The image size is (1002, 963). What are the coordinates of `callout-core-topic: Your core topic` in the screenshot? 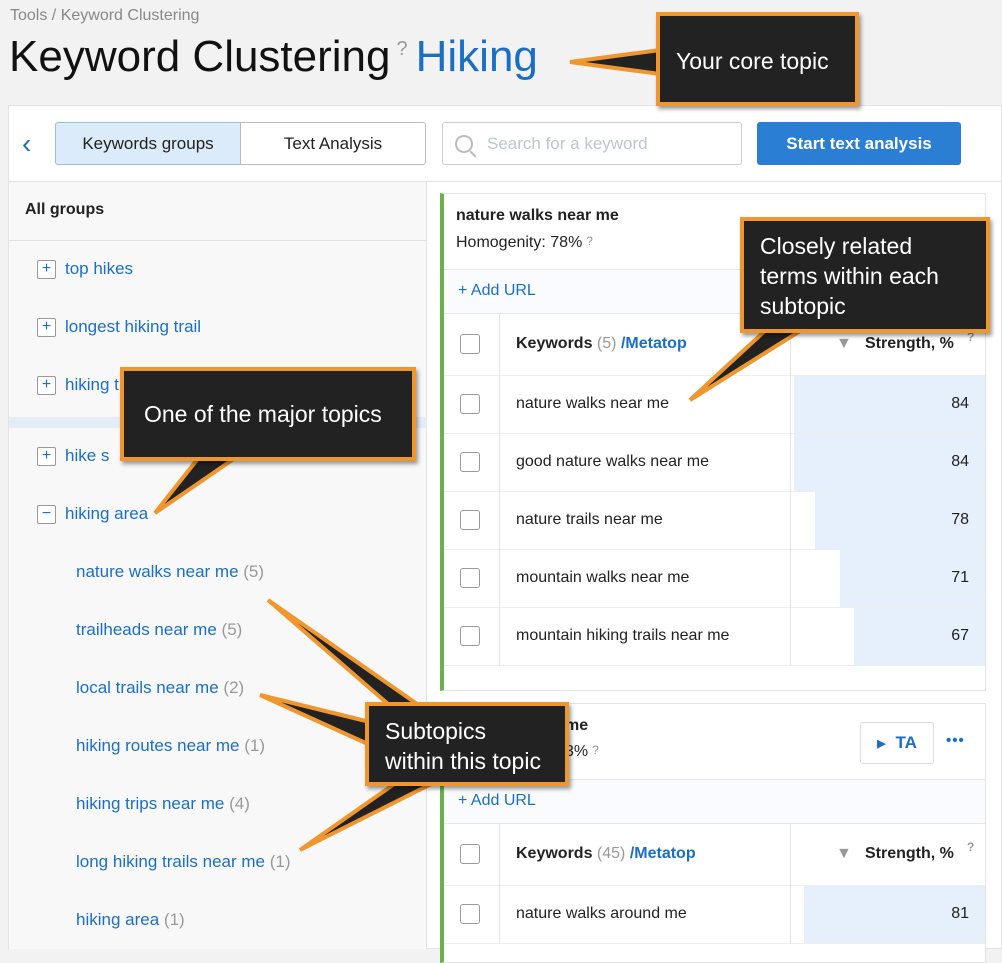 It's located at (757, 59).